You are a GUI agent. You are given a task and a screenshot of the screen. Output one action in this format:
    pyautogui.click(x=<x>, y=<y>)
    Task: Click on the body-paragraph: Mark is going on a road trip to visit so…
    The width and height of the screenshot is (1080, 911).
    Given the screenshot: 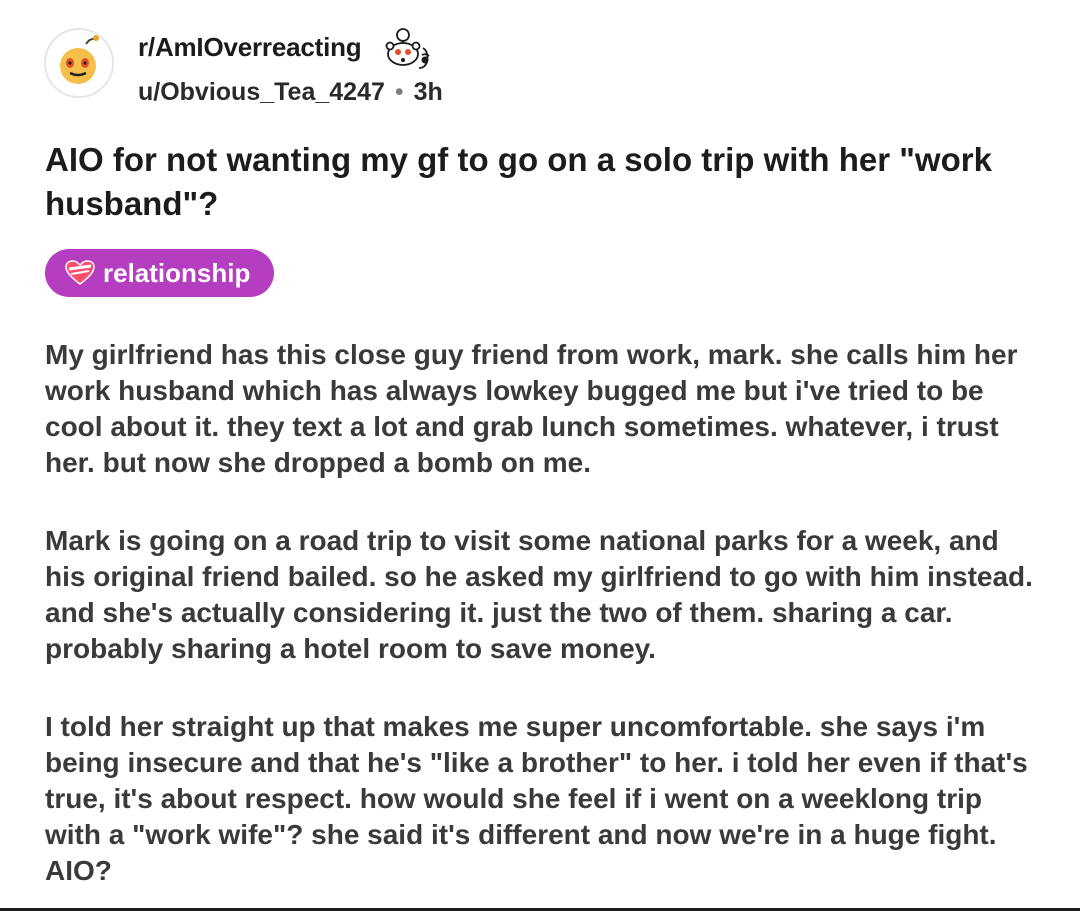 What is the action you would take?
    pyautogui.click(x=539, y=594)
    